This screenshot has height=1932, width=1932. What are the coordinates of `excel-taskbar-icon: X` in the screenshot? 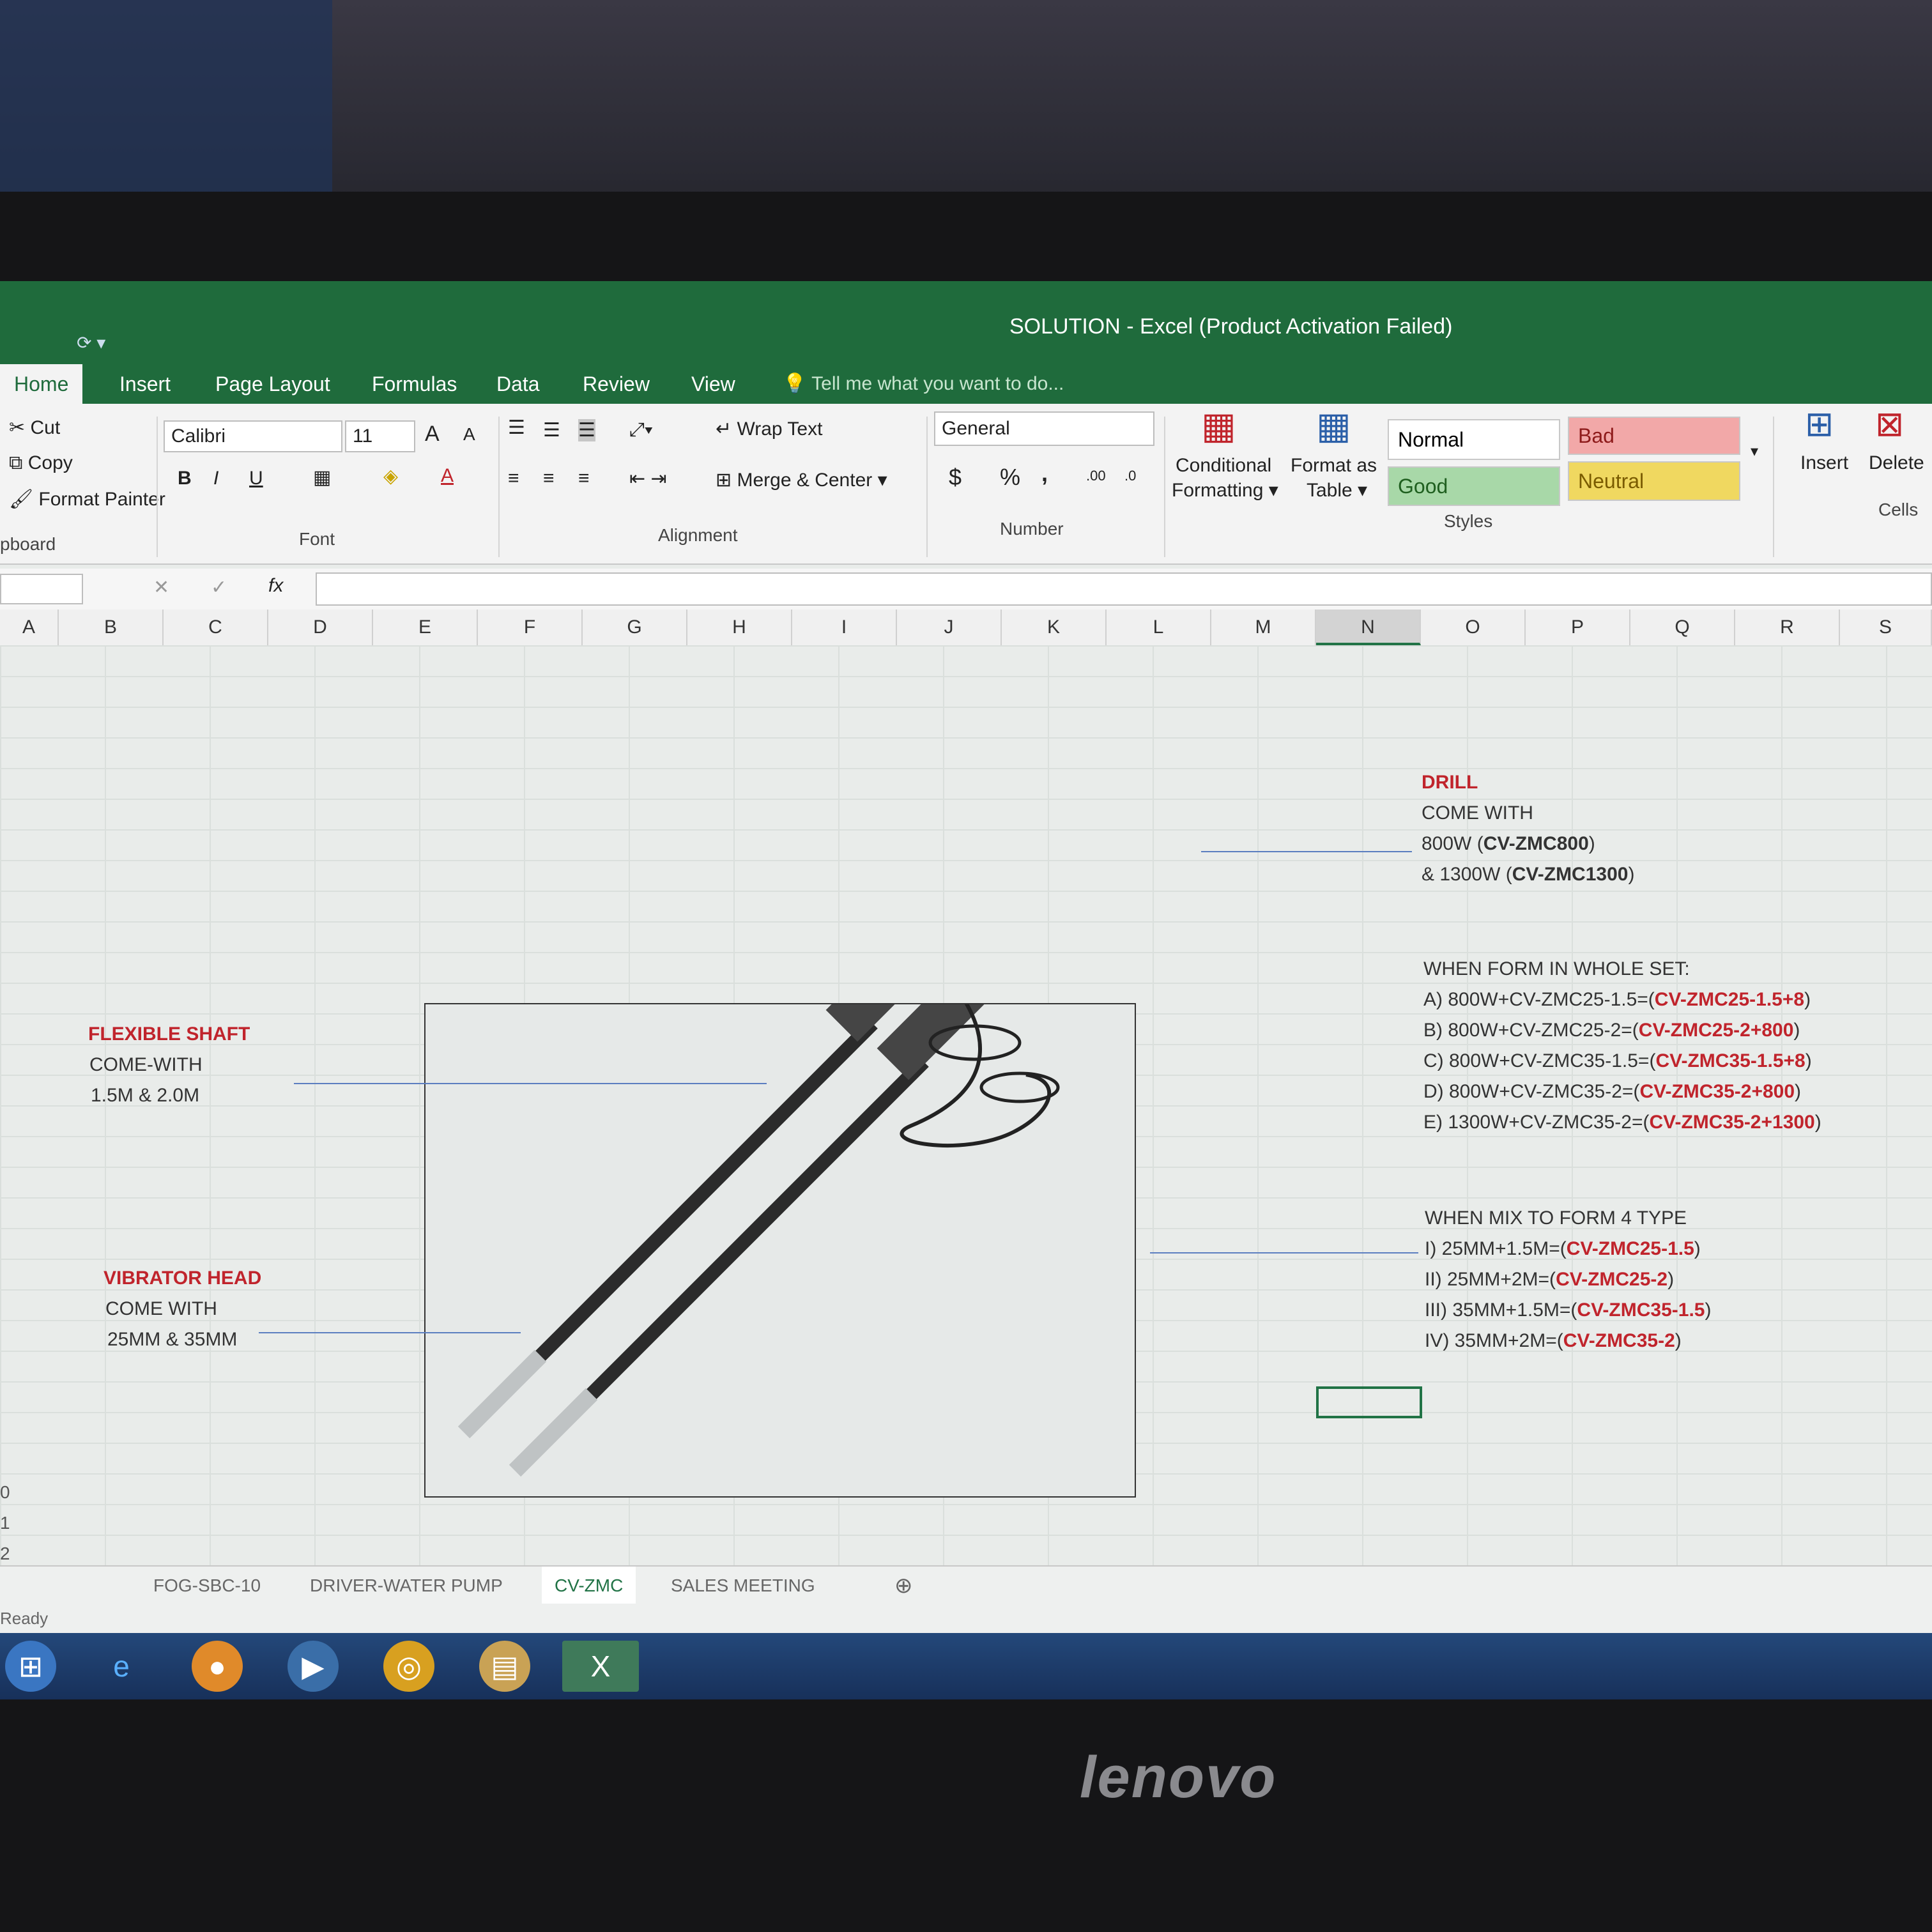 It's located at (600, 1666).